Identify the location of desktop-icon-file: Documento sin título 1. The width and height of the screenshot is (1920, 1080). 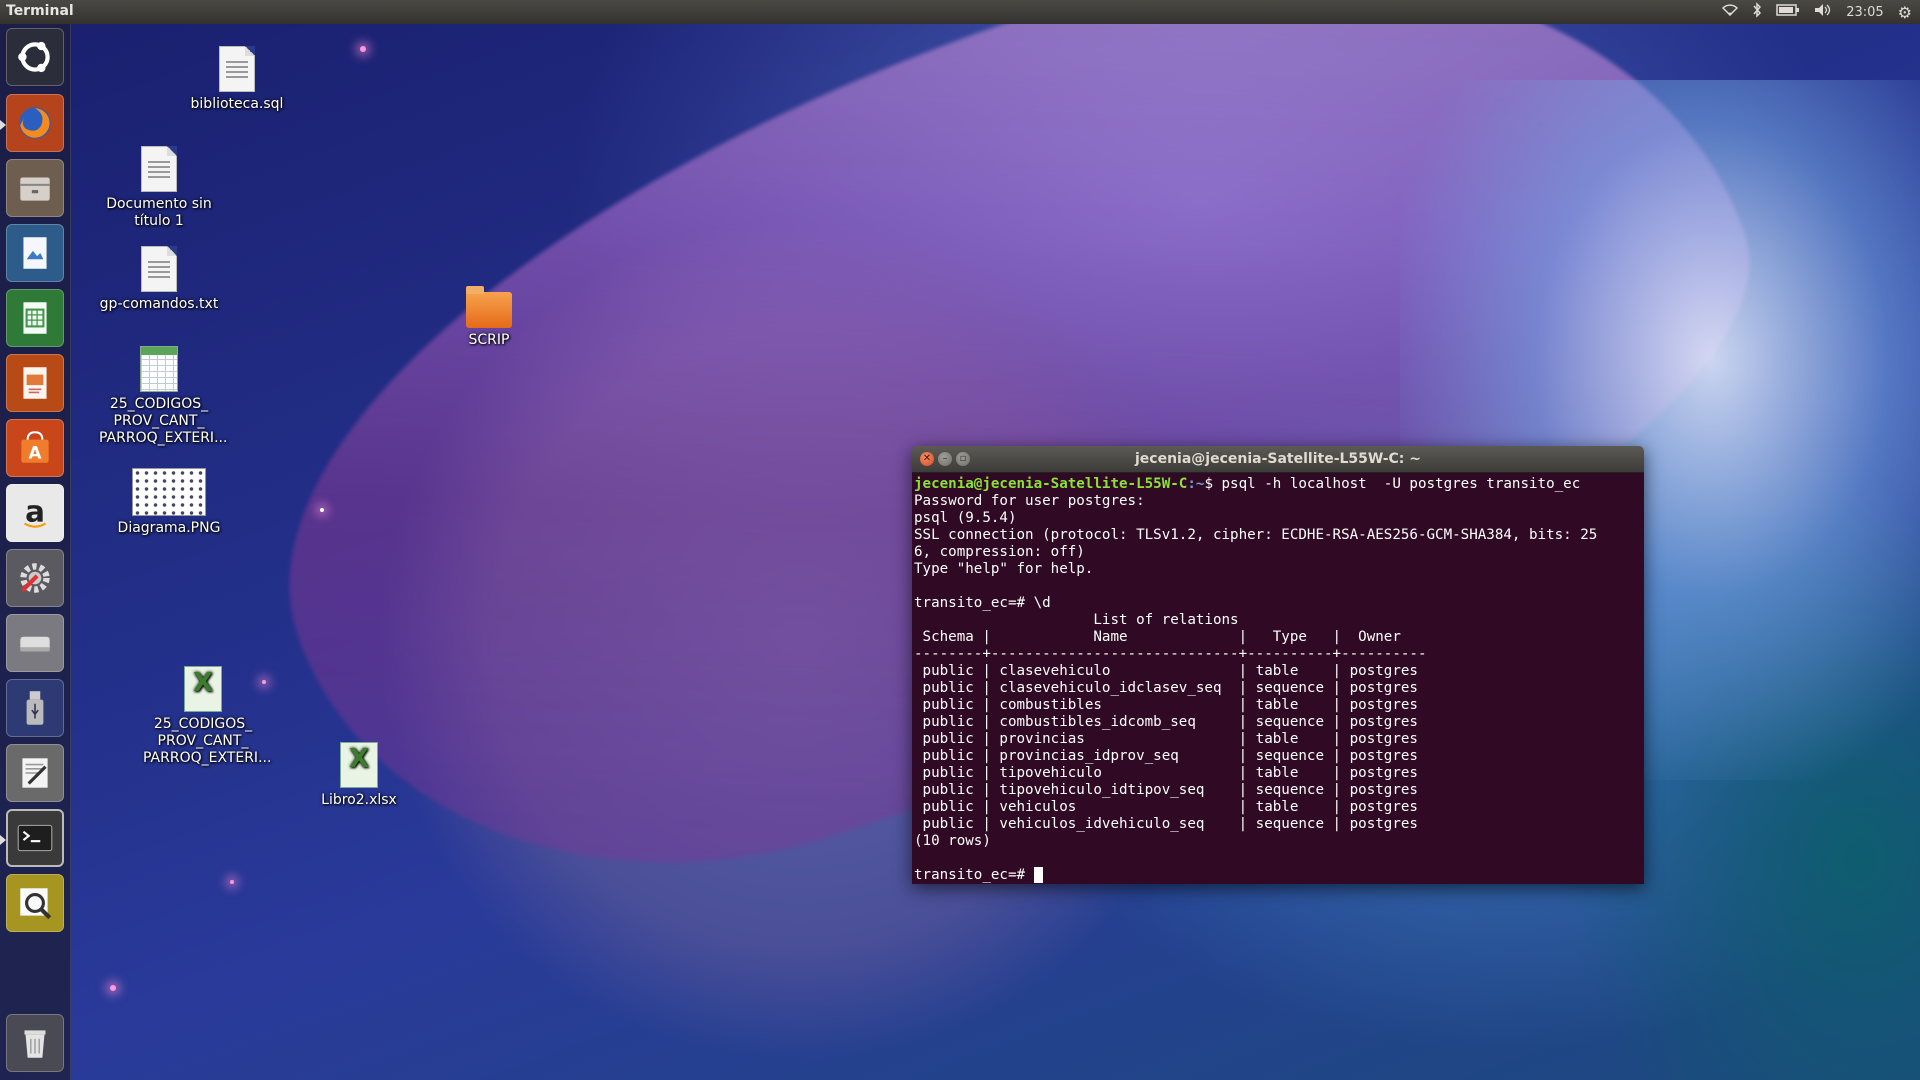
(159, 188).